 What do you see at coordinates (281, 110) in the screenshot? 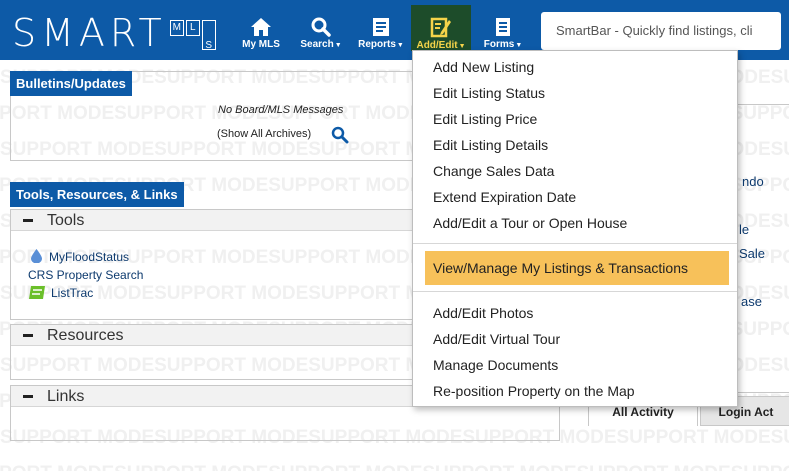
I see `no-messages-text: No Board/MLS Messages` at bounding box center [281, 110].